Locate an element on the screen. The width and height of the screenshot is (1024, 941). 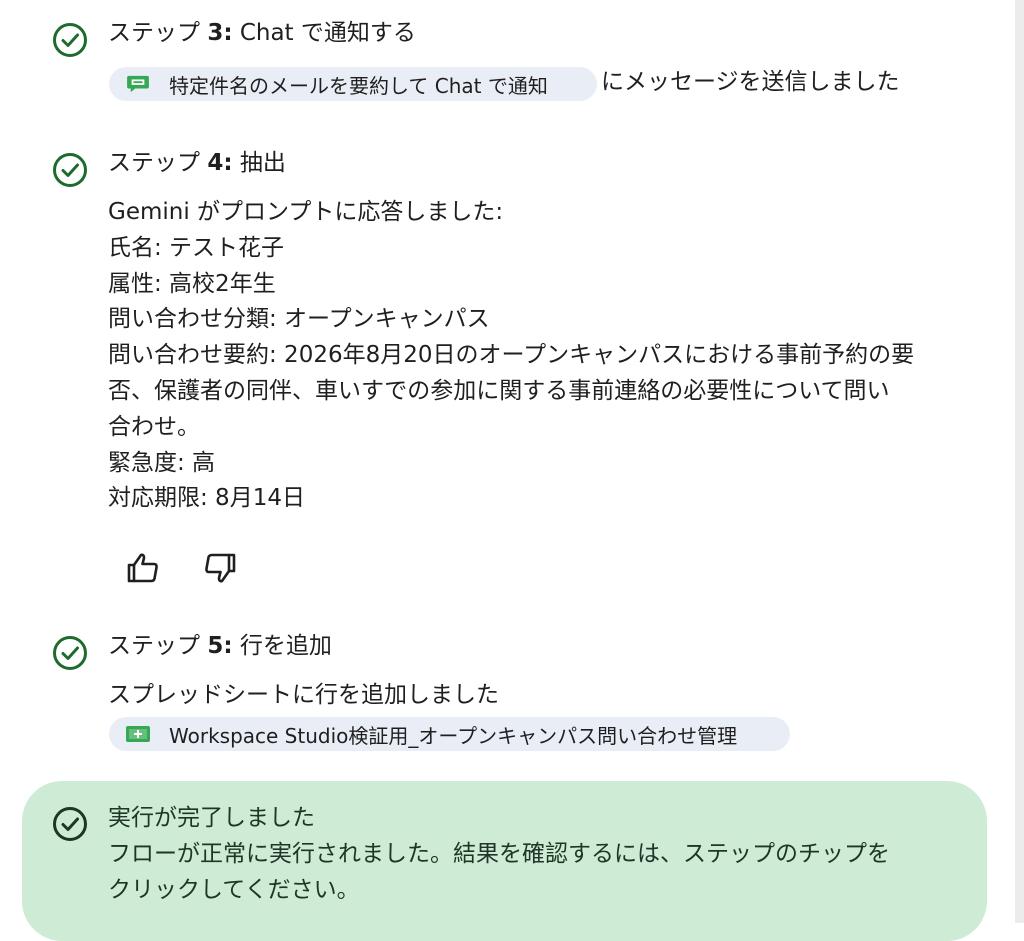
spreadsheet-chip: Workspace Studio検証用_オープンキャンパス問い合わせ管理 is located at coordinates (449, 734).